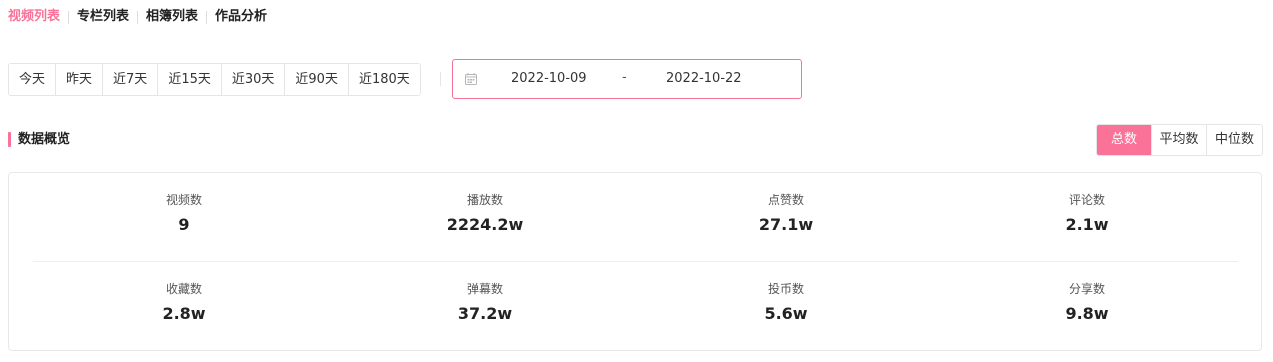  Describe the element at coordinates (33, 79) in the screenshot. I see `range-today-button: 今天` at that location.